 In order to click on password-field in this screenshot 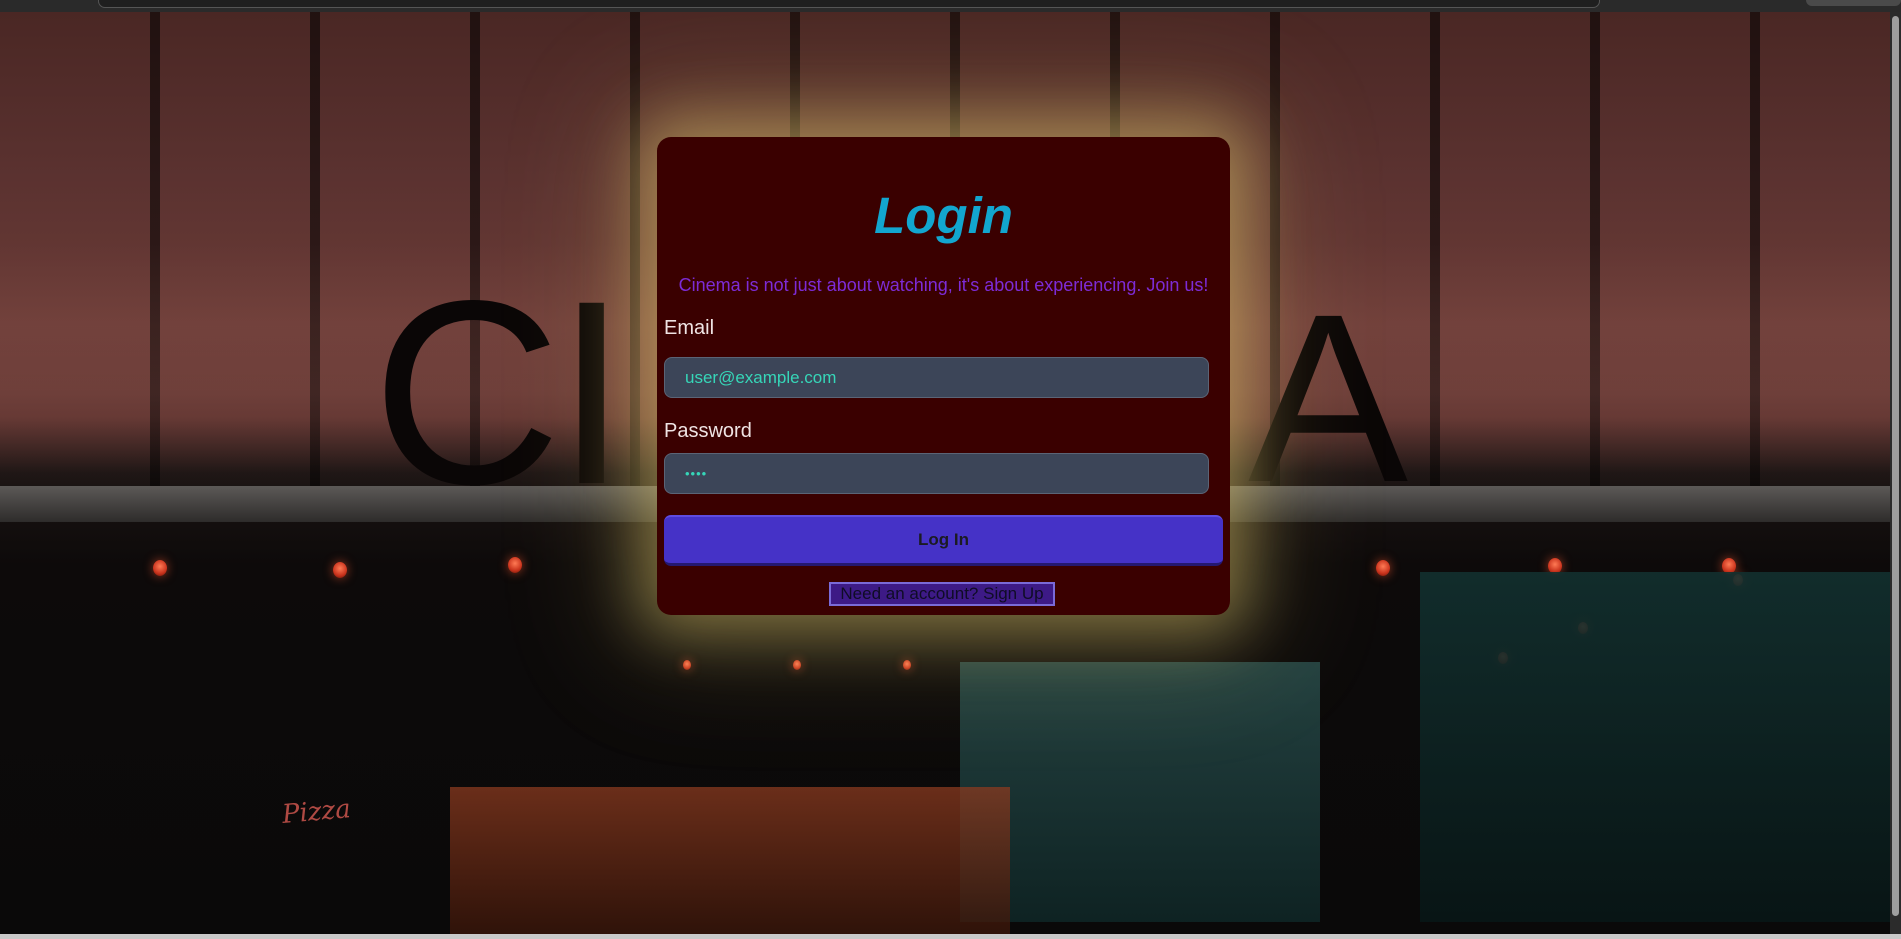, I will do `click(936, 473)`.